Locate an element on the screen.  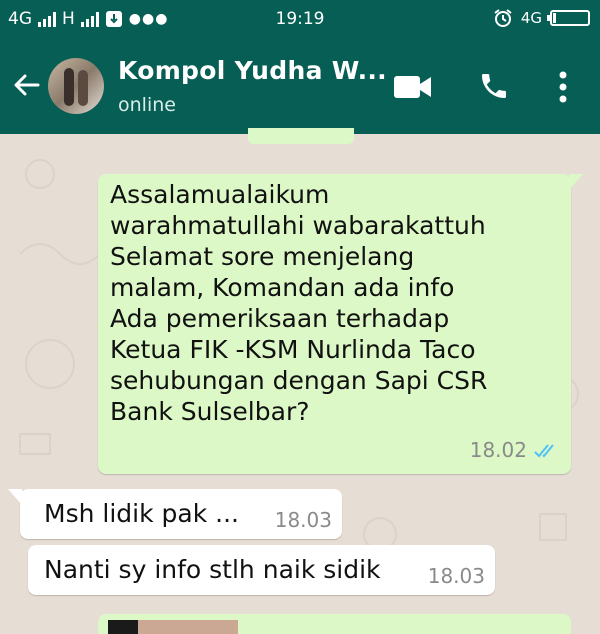
next-image-message is located at coordinates (334, 624).